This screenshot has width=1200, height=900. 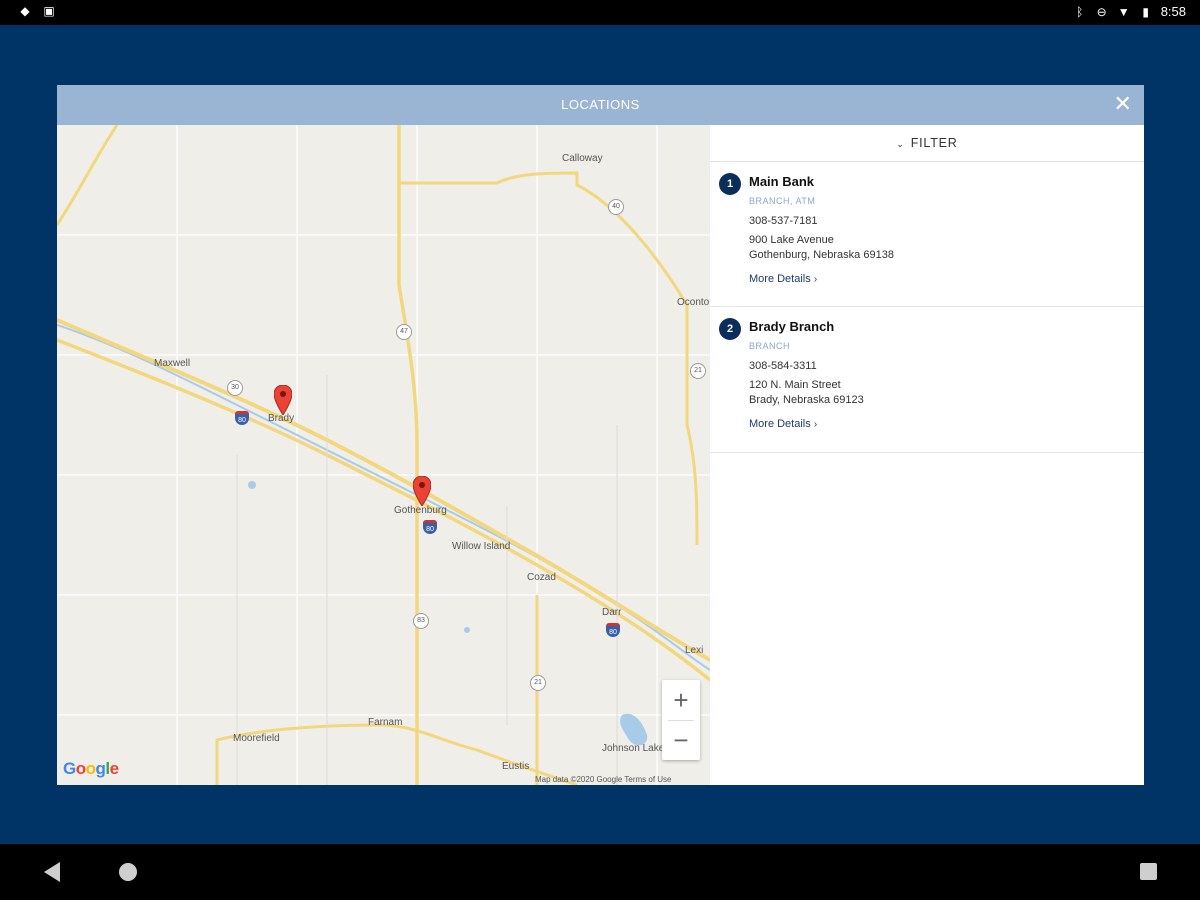 What do you see at coordinates (172, 363) in the screenshot?
I see `map-town-label: Maxwell` at bounding box center [172, 363].